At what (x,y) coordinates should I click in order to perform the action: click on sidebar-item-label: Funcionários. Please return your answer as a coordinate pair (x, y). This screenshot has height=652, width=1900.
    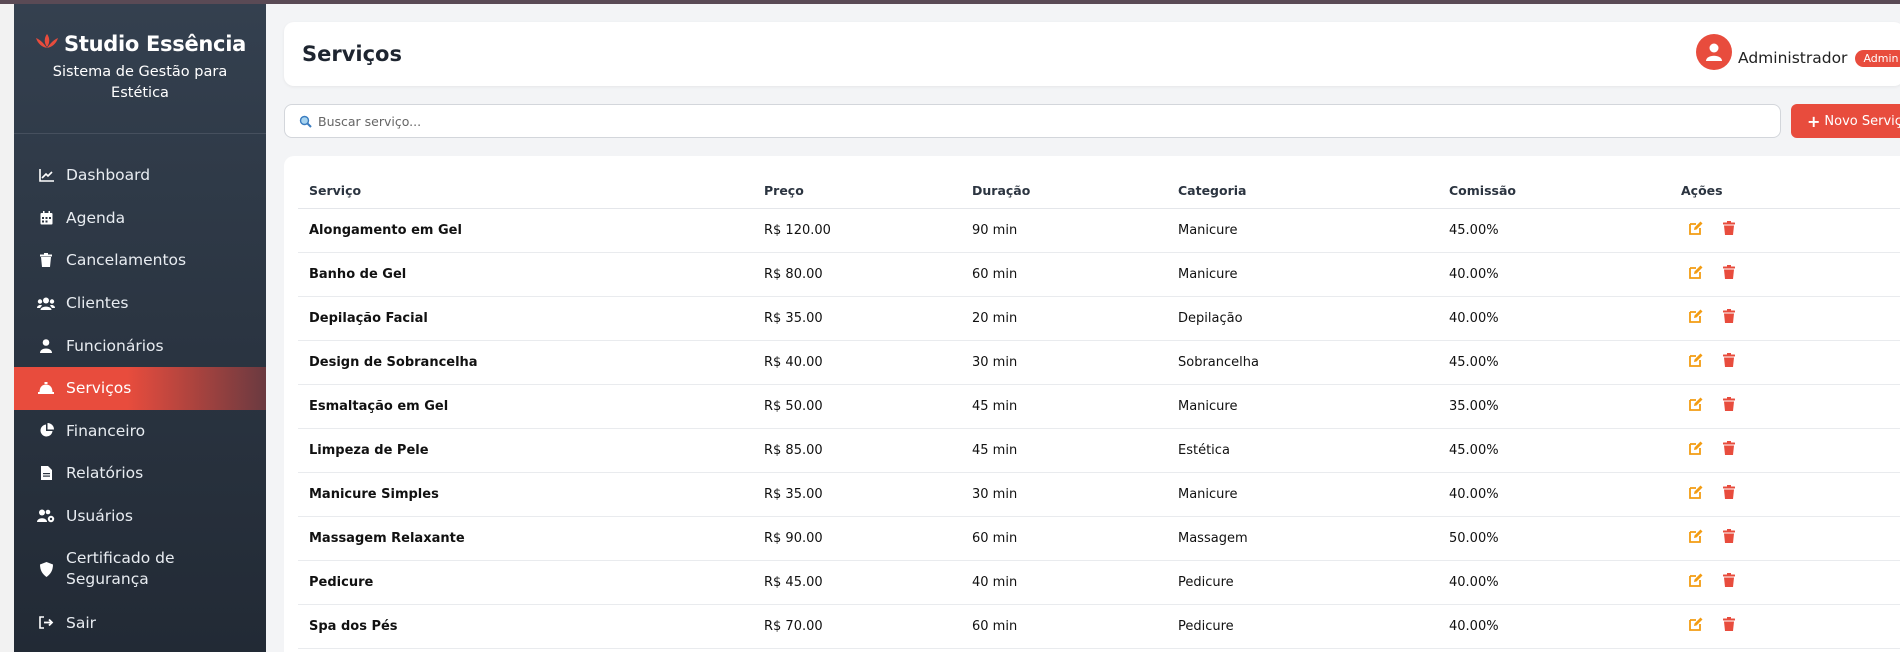
    Looking at the image, I should click on (115, 345).